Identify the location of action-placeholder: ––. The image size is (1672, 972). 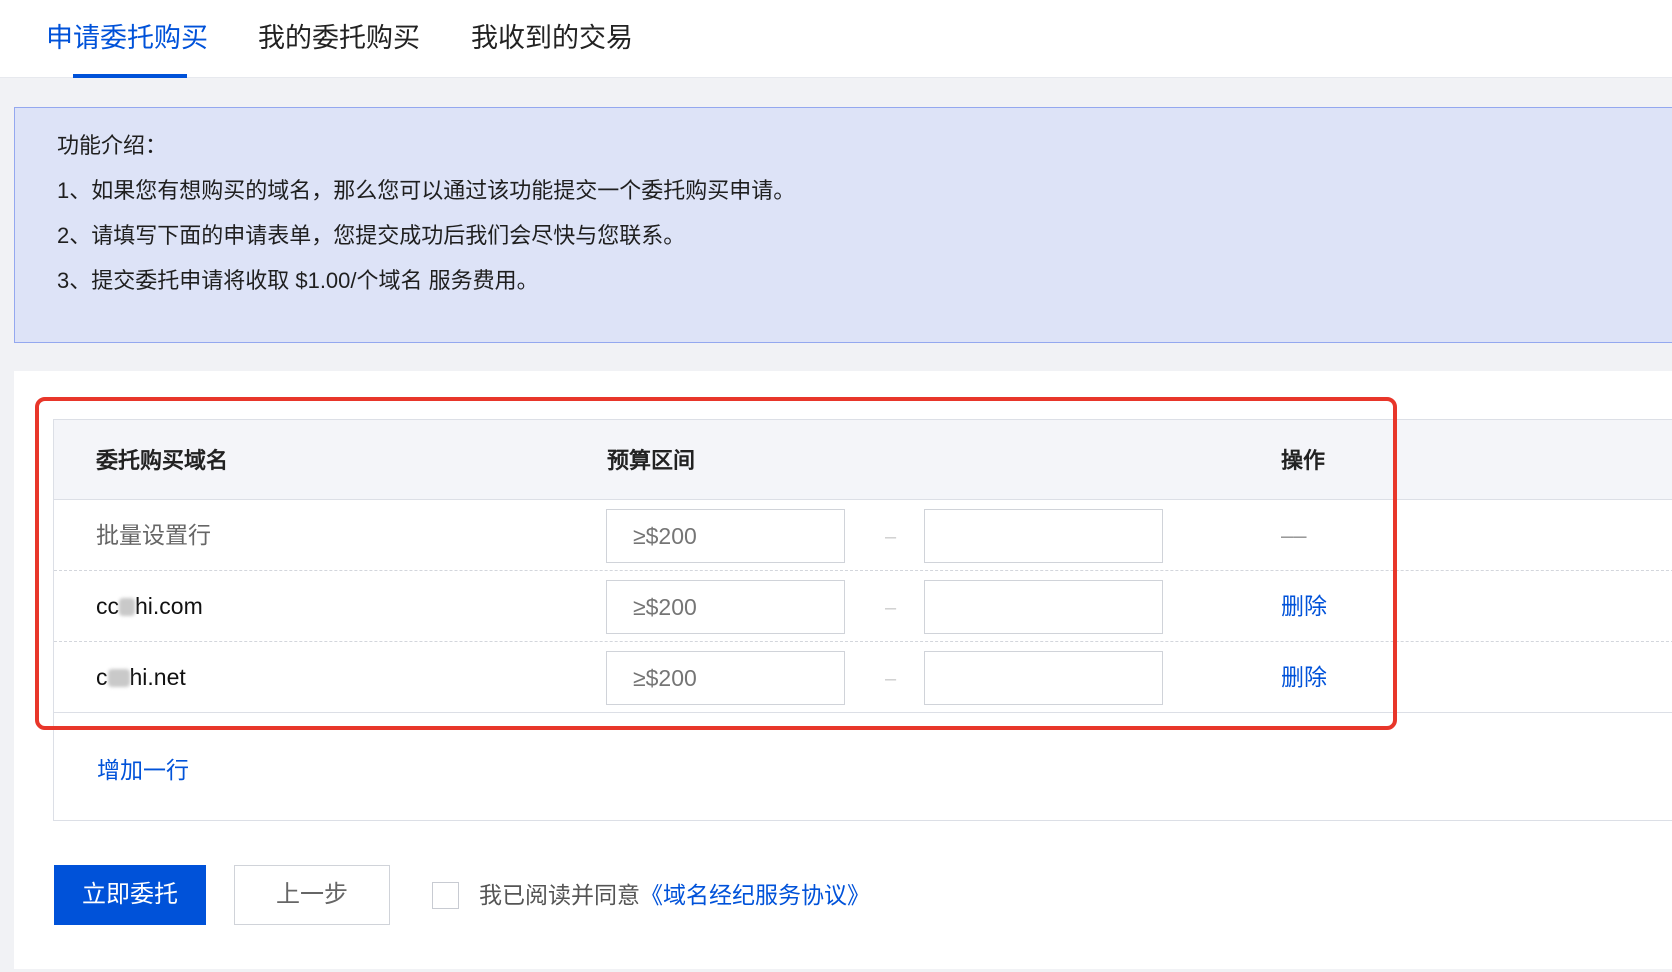
(1294, 535).